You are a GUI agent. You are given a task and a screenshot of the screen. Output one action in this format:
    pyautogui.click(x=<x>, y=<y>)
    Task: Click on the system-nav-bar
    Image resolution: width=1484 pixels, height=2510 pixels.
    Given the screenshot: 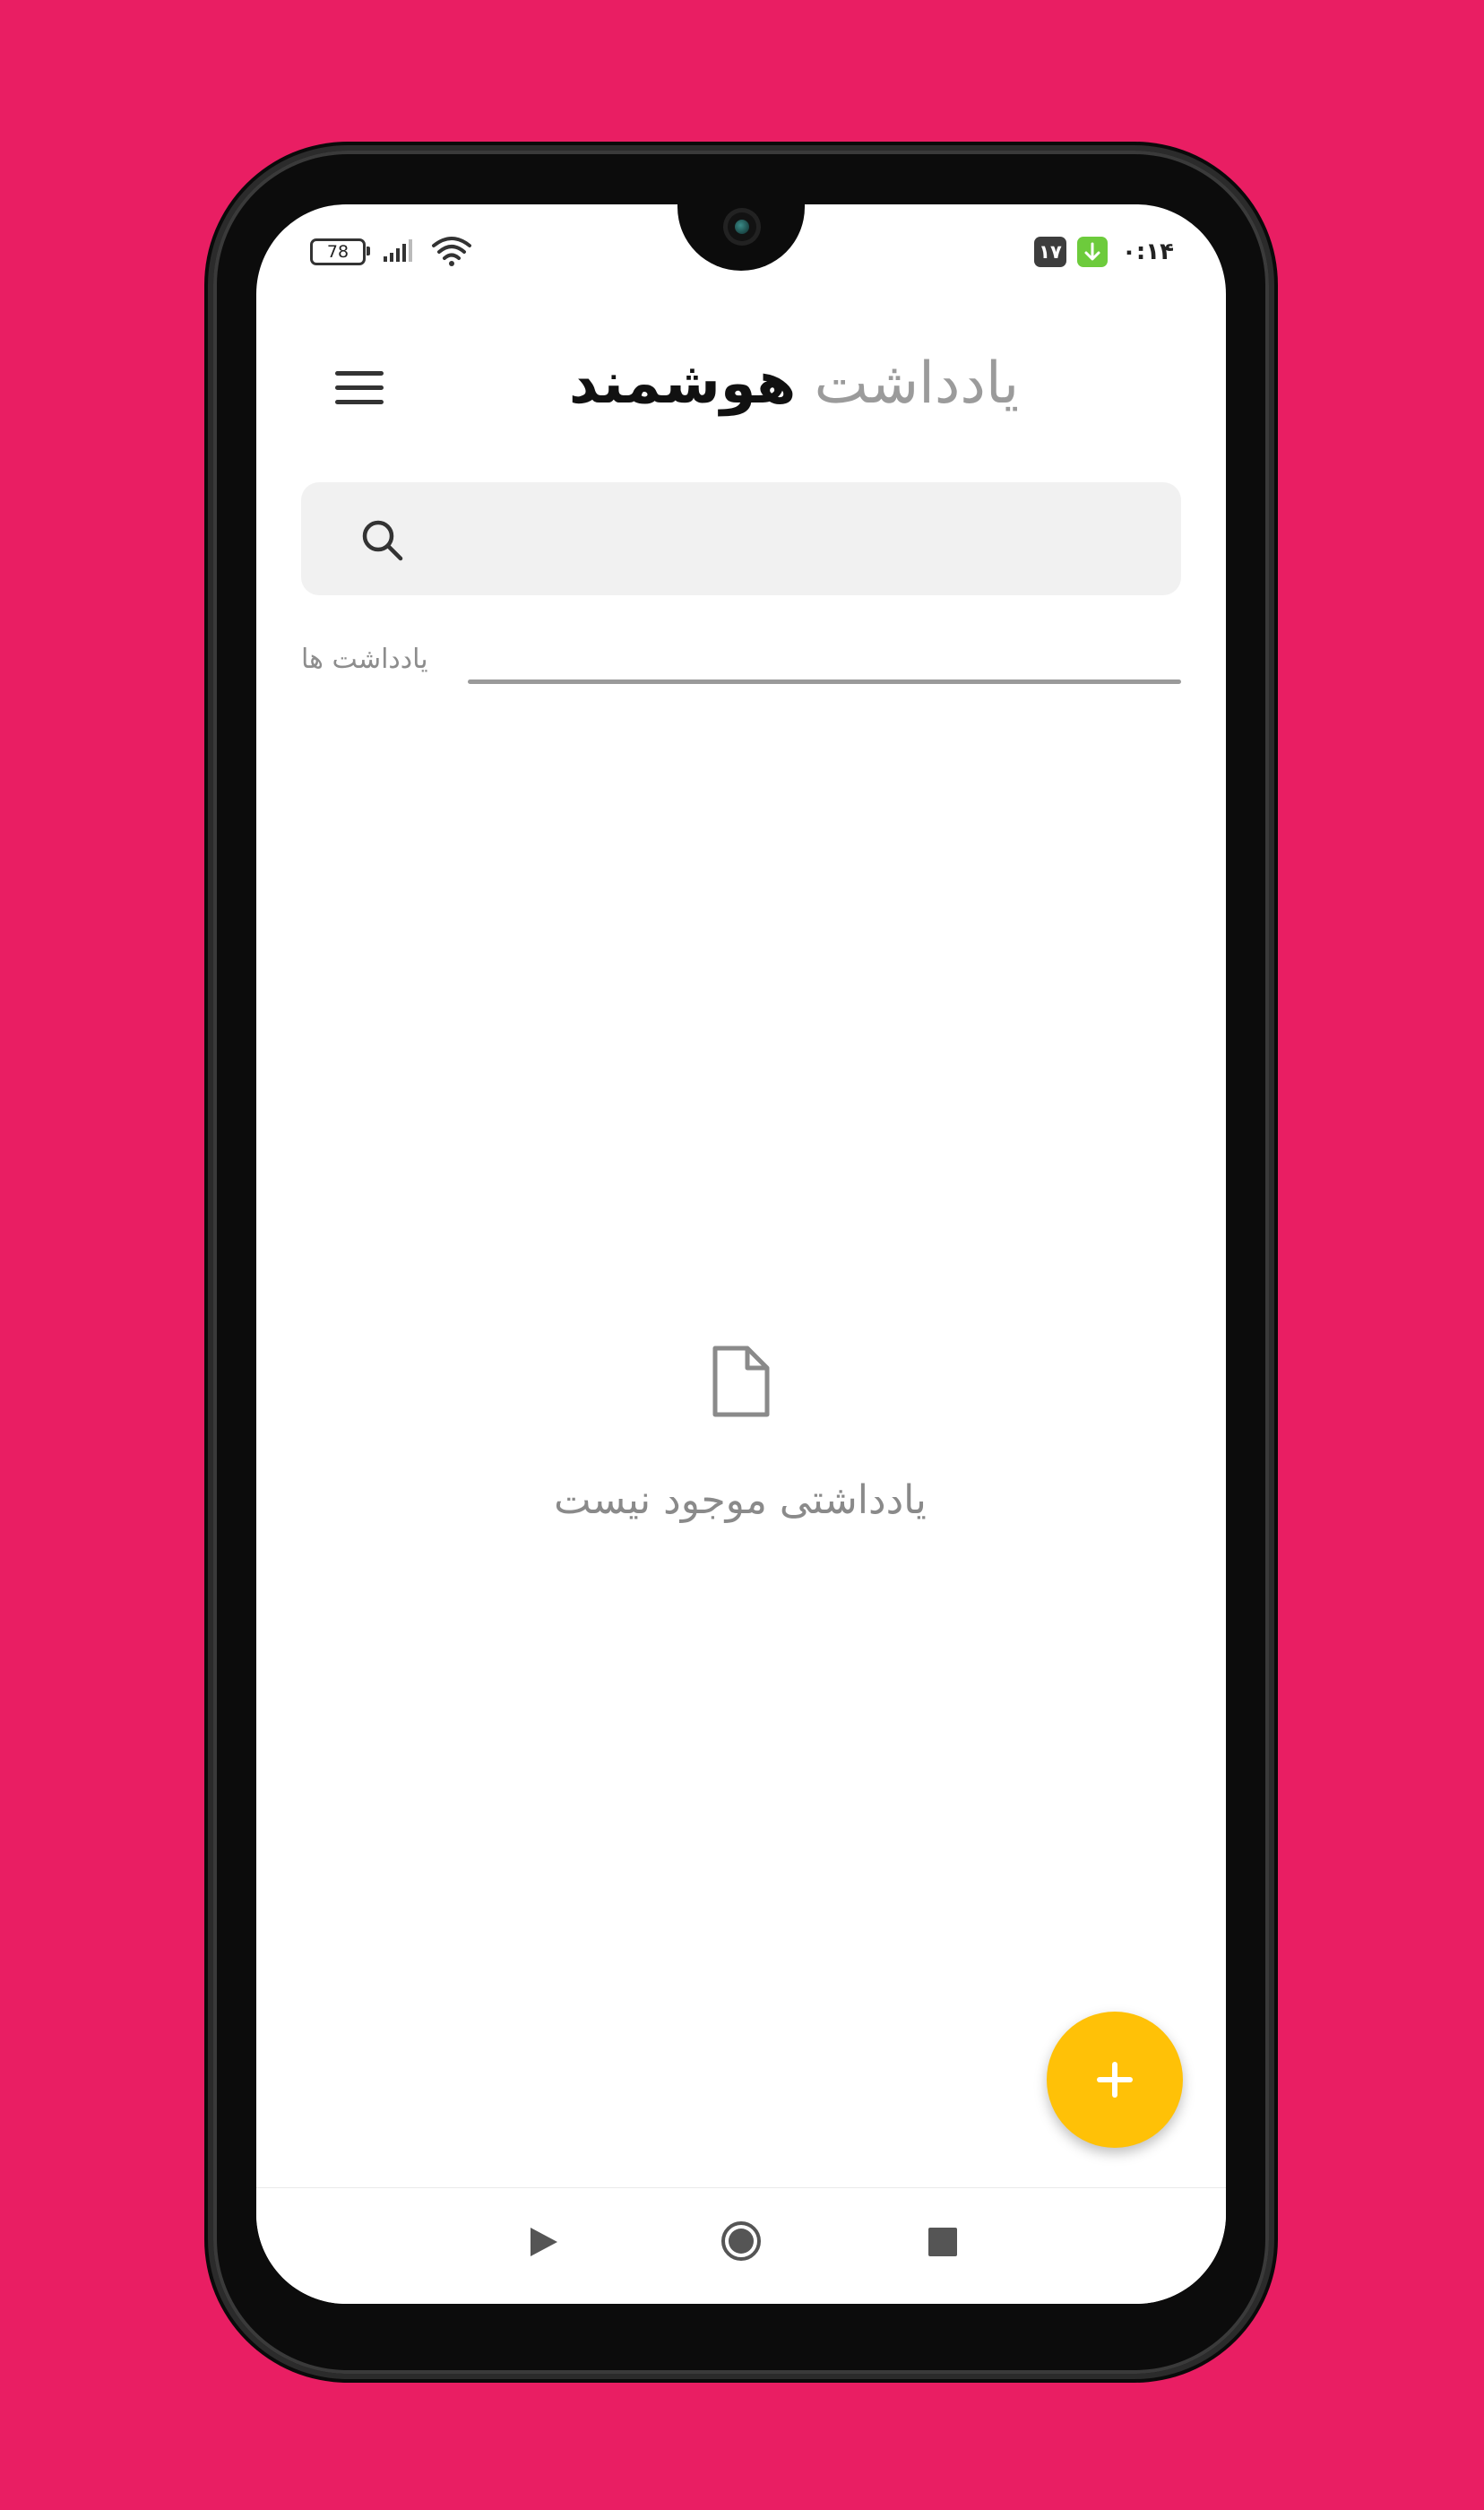 What is the action you would take?
    pyautogui.click(x=741, y=2245)
    